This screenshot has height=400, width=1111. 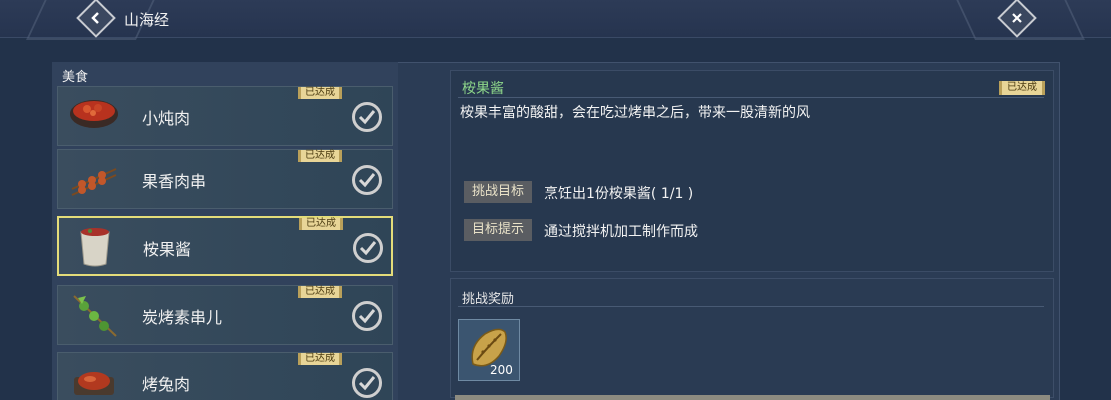 What do you see at coordinates (94, 116) in the screenshot?
I see `stew-icon` at bounding box center [94, 116].